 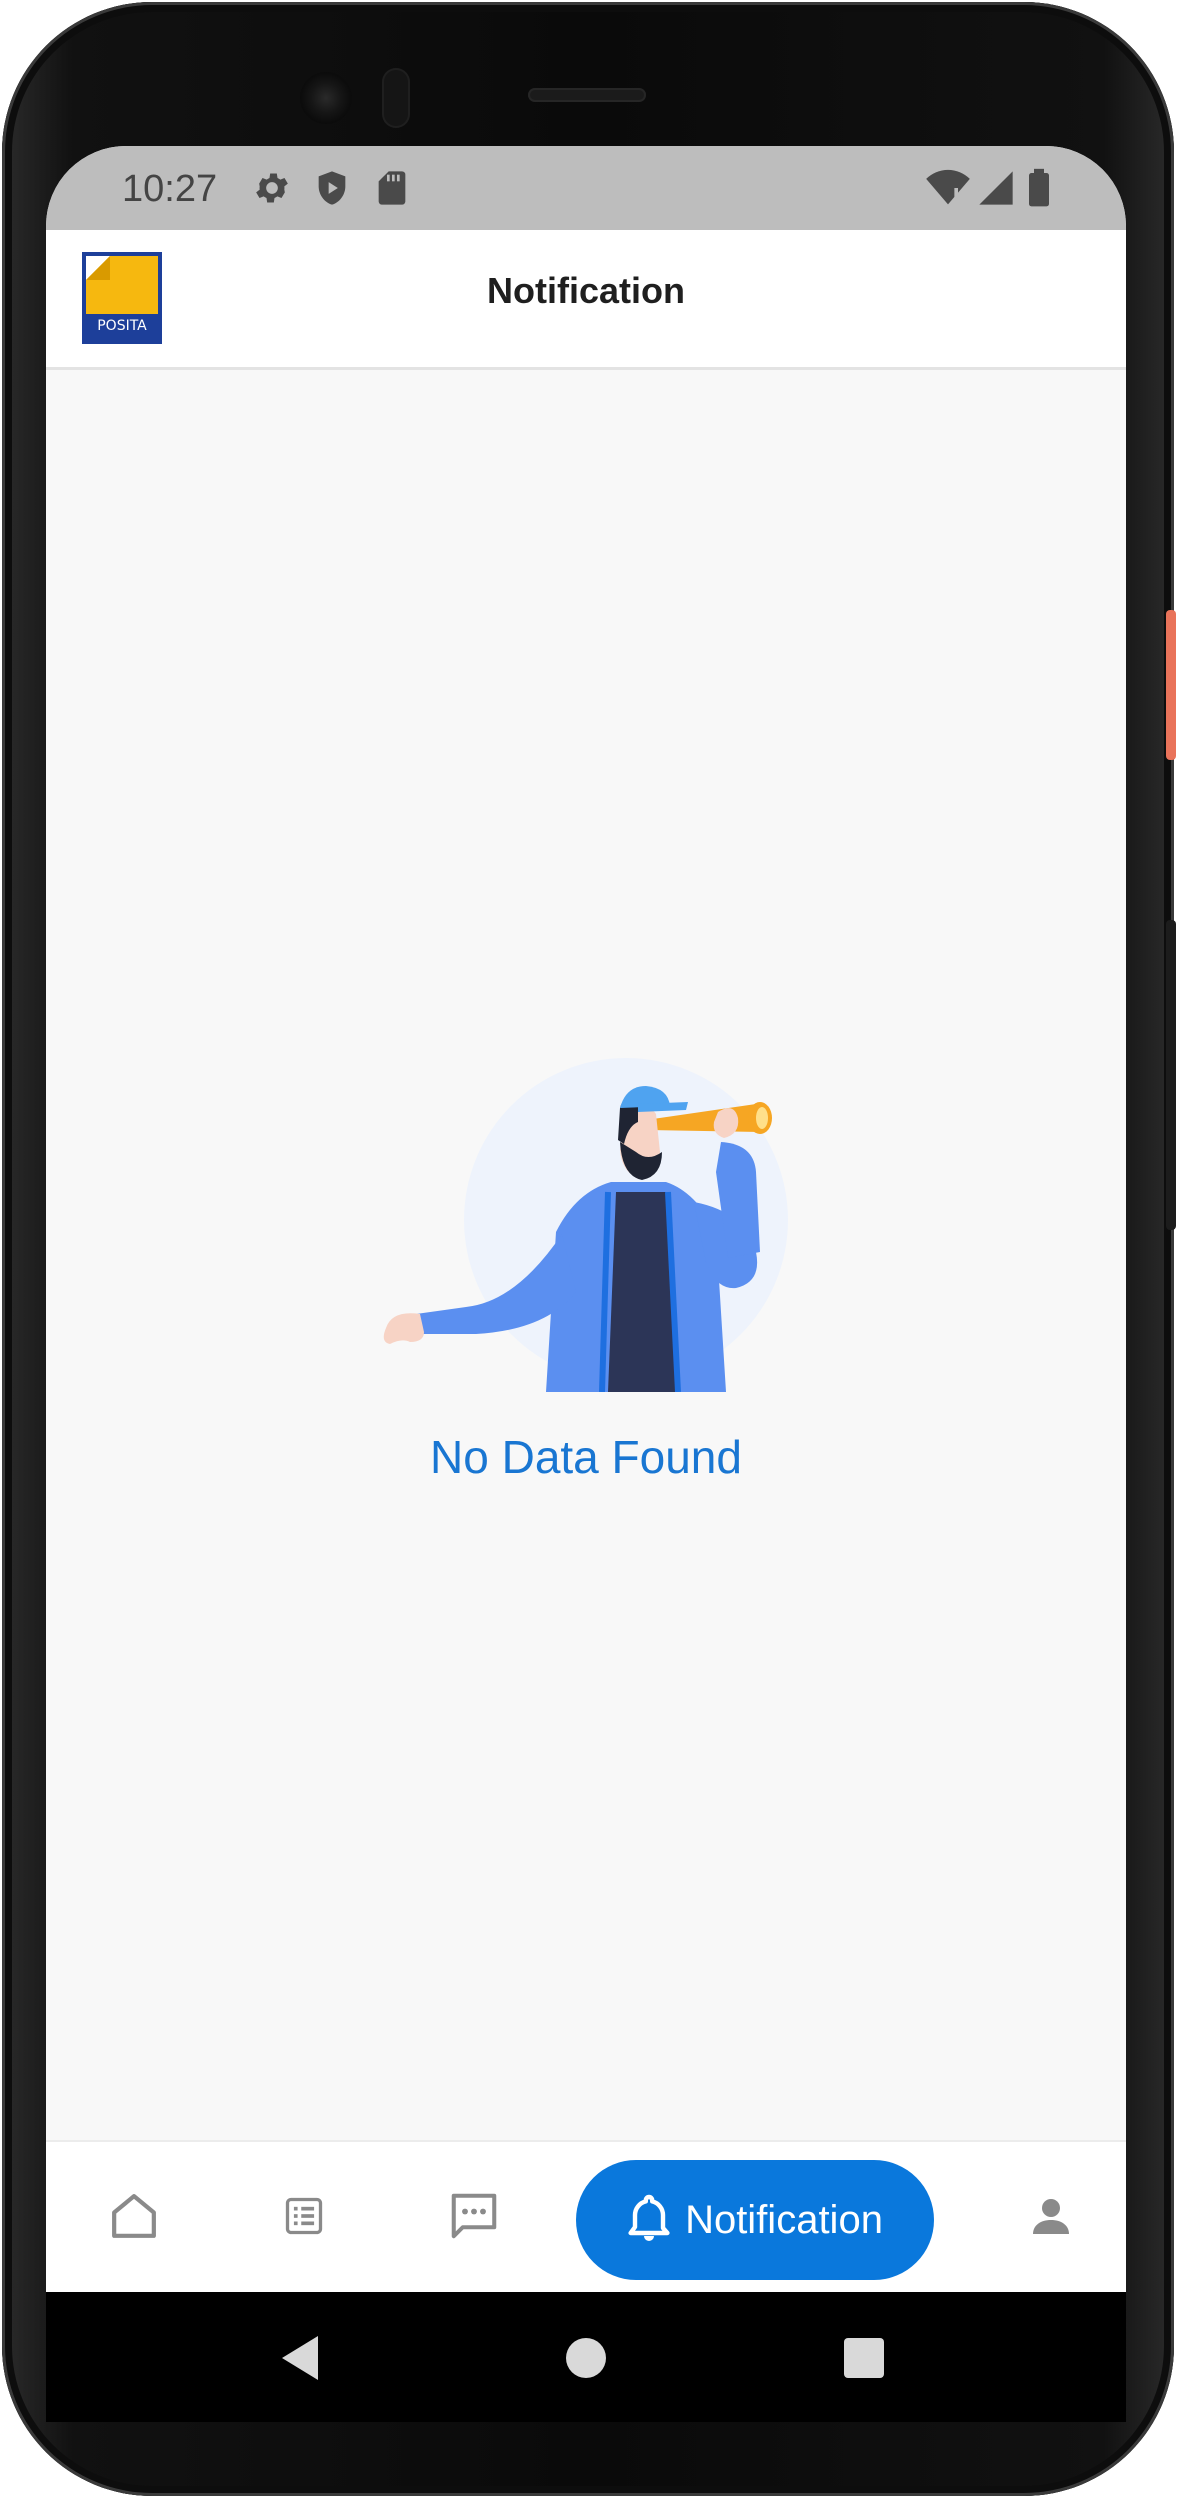 I want to click on nav-notification-label: Notification, so click(x=784, y=2219).